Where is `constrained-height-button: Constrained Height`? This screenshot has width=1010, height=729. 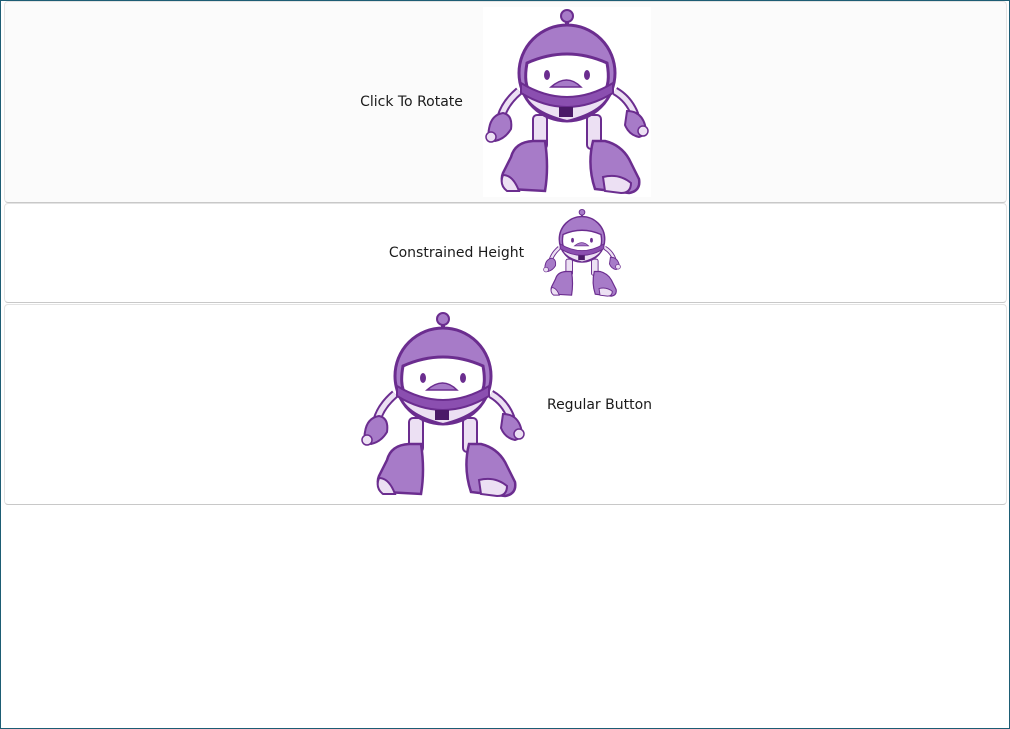
constrained-height-button: Constrained Height is located at coordinates (505, 253).